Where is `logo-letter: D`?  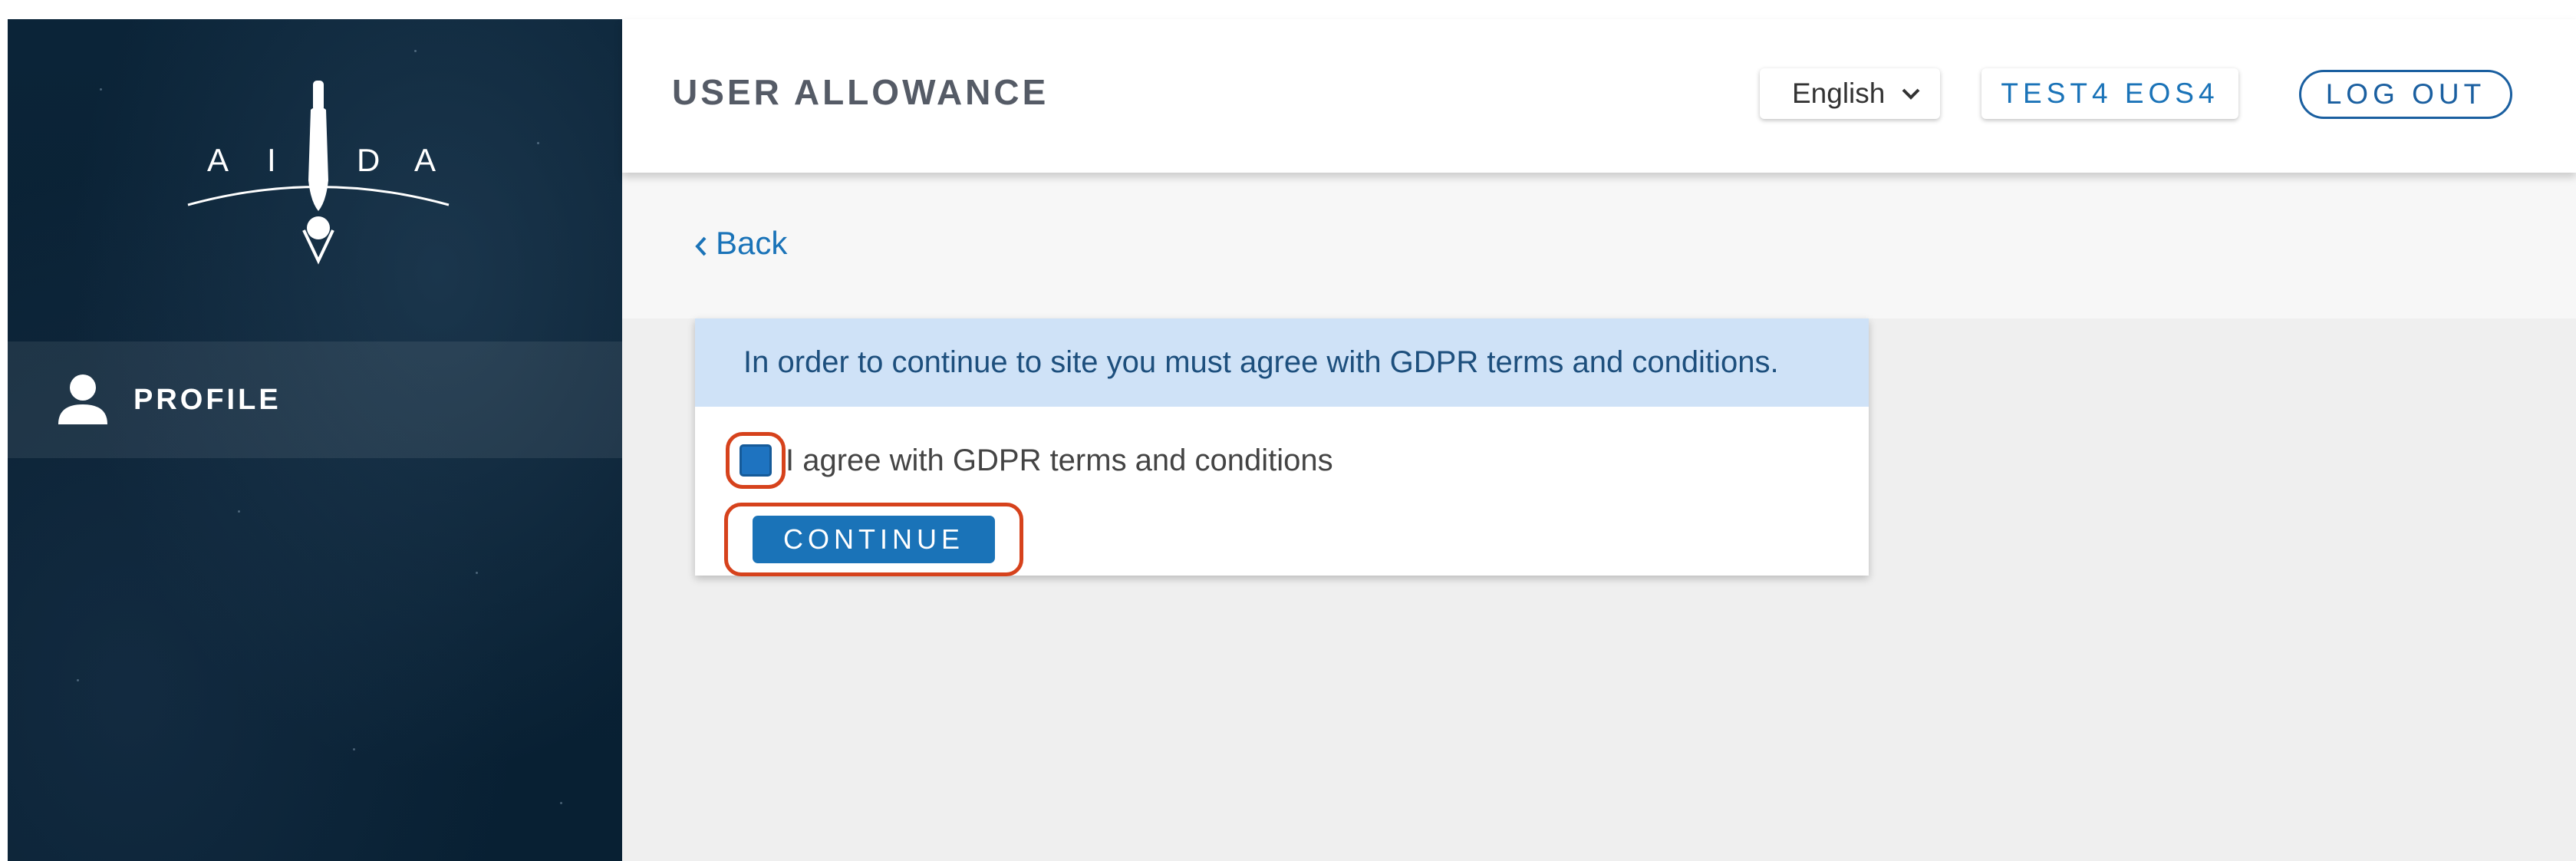 logo-letter: D is located at coordinates (368, 160).